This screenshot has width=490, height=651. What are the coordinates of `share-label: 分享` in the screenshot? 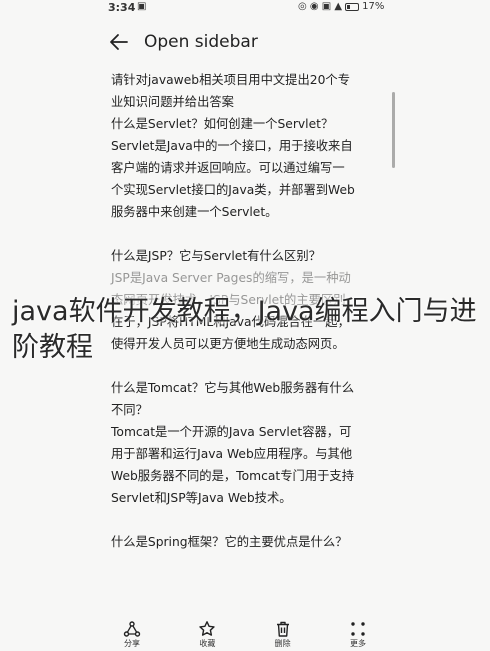 It's located at (132, 643).